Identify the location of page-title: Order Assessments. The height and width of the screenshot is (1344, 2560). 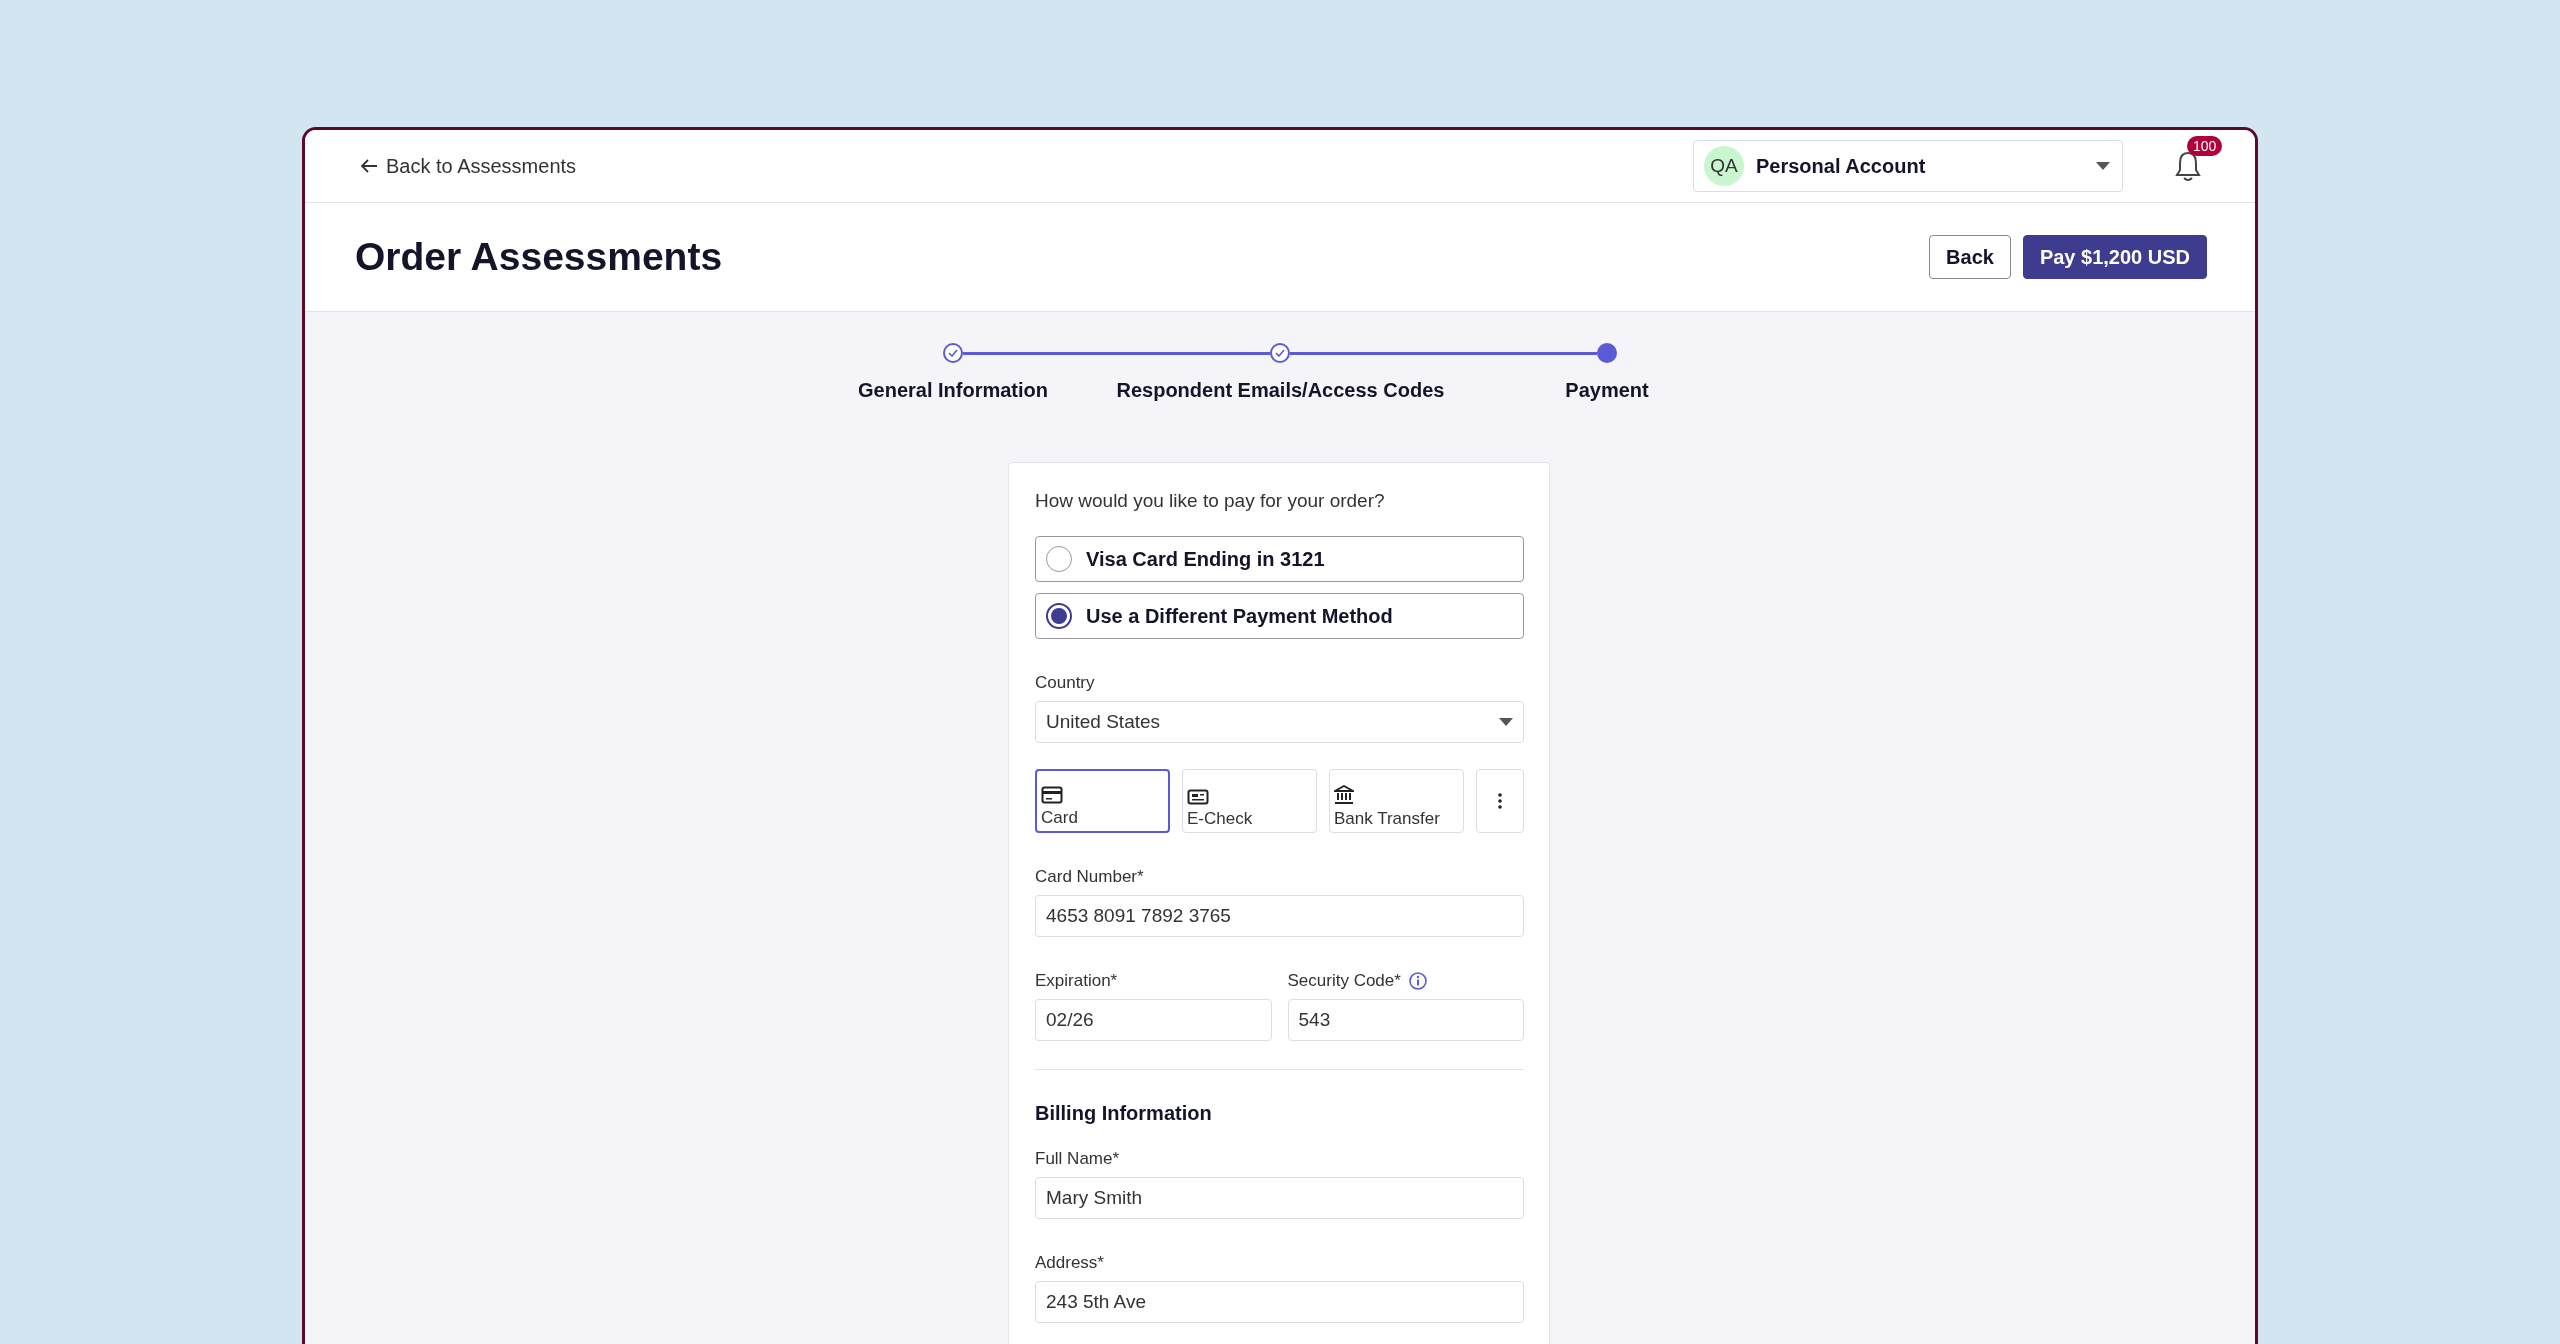
(539, 257).